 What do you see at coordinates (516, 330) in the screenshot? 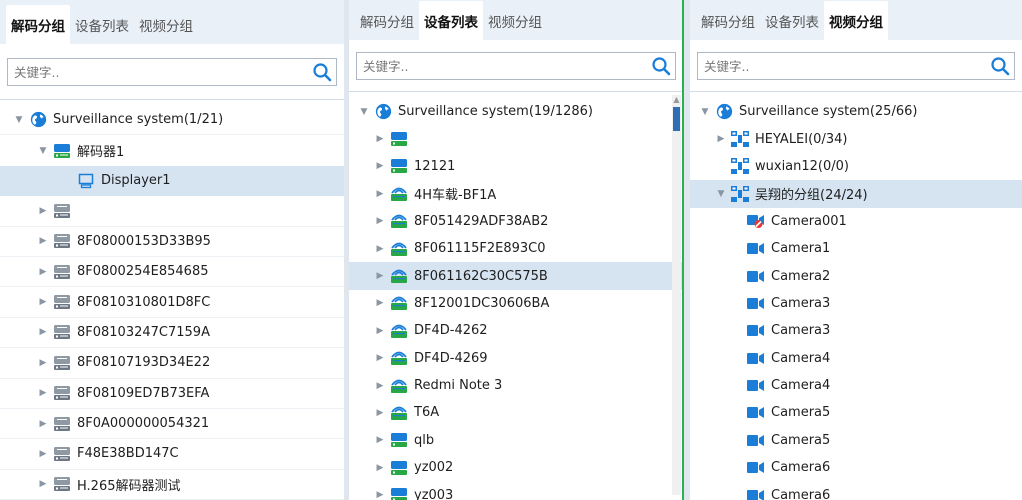
I see `tree-node: ▶ DF4D-4262` at bounding box center [516, 330].